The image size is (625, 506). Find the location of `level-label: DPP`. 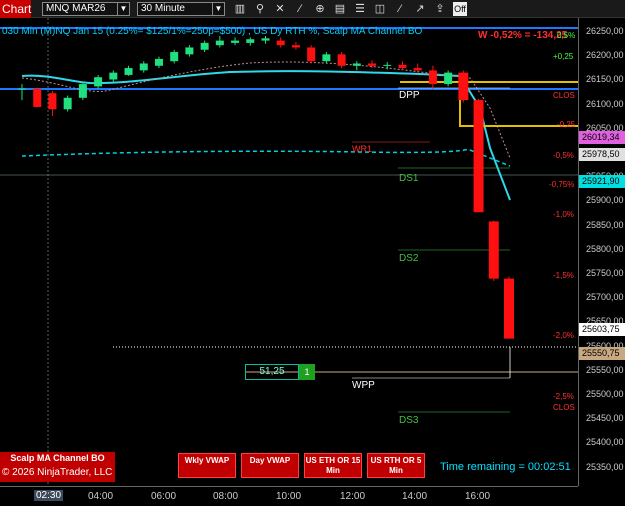

level-label: DPP is located at coordinates (409, 95).